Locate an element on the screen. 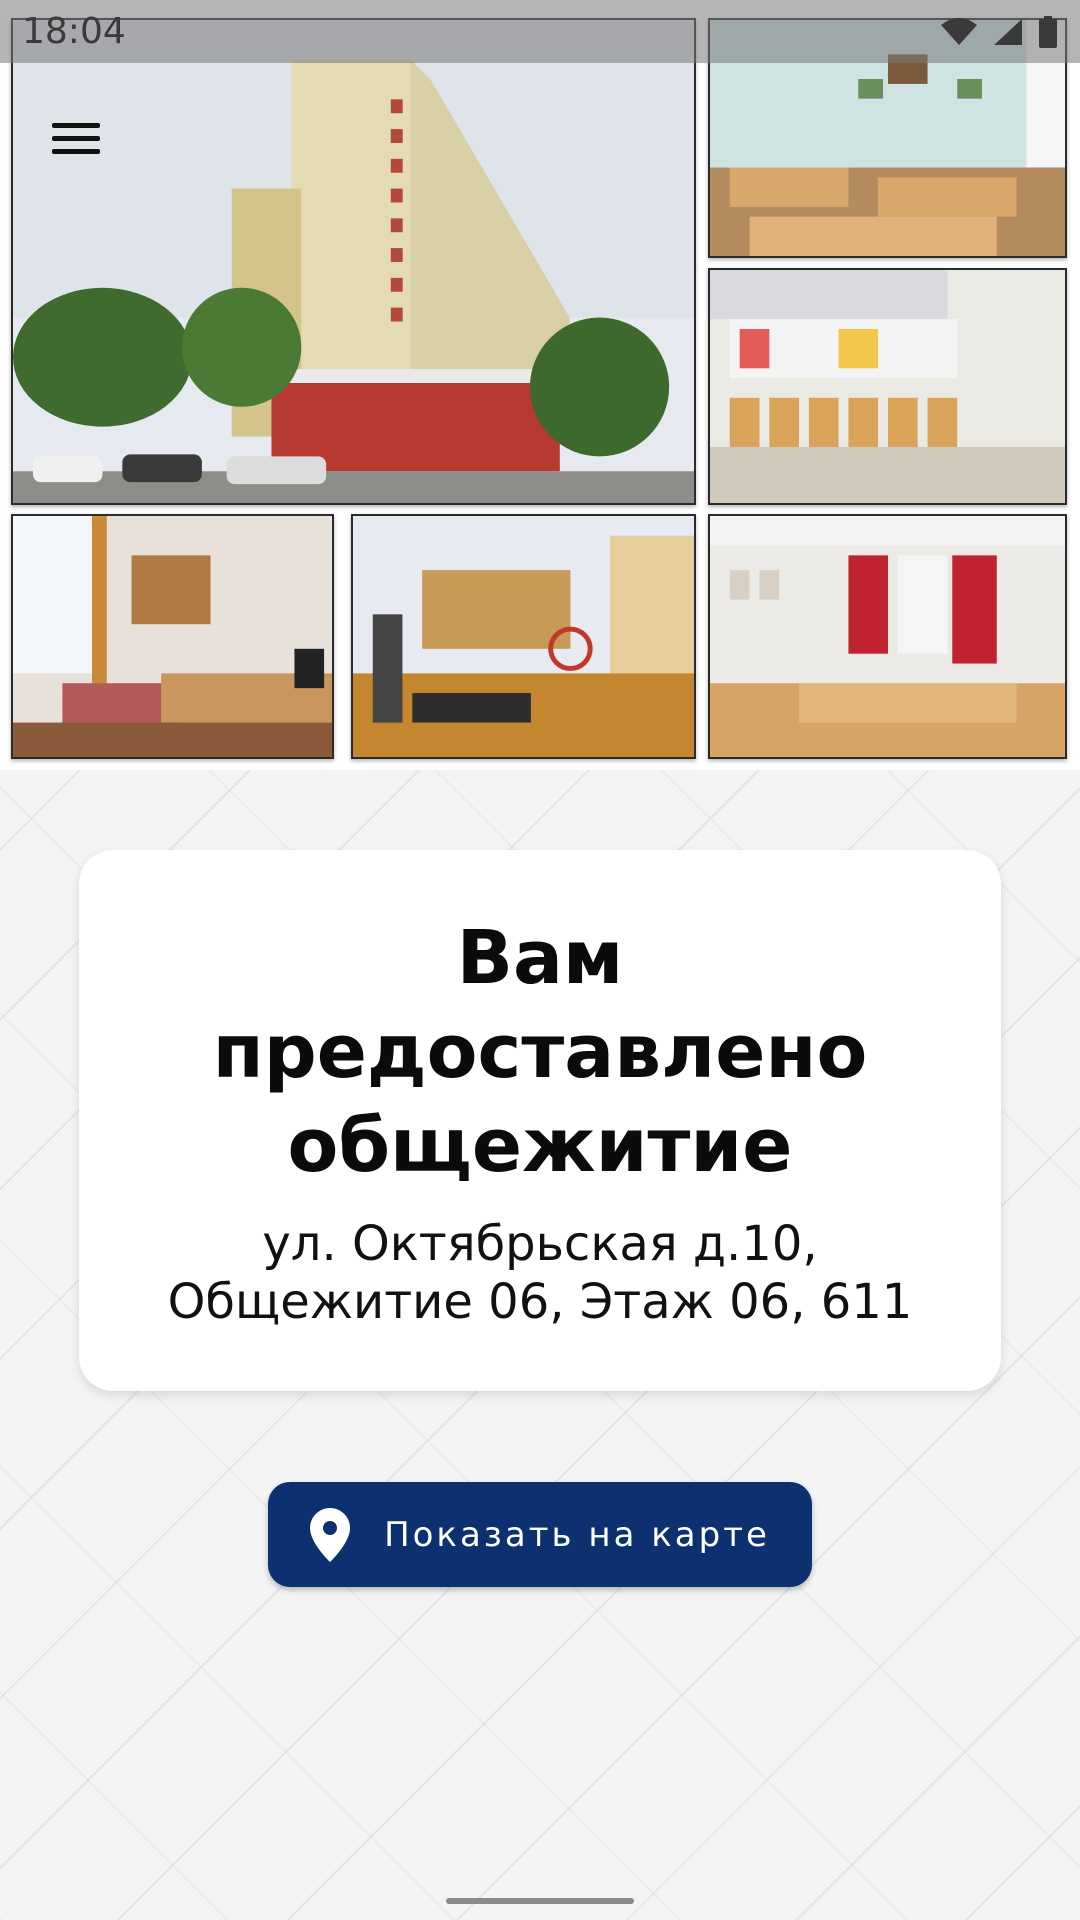 The width and height of the screenshot is (1080, 1920). hamburger-menu-icon is located at coordinates (82, 138).